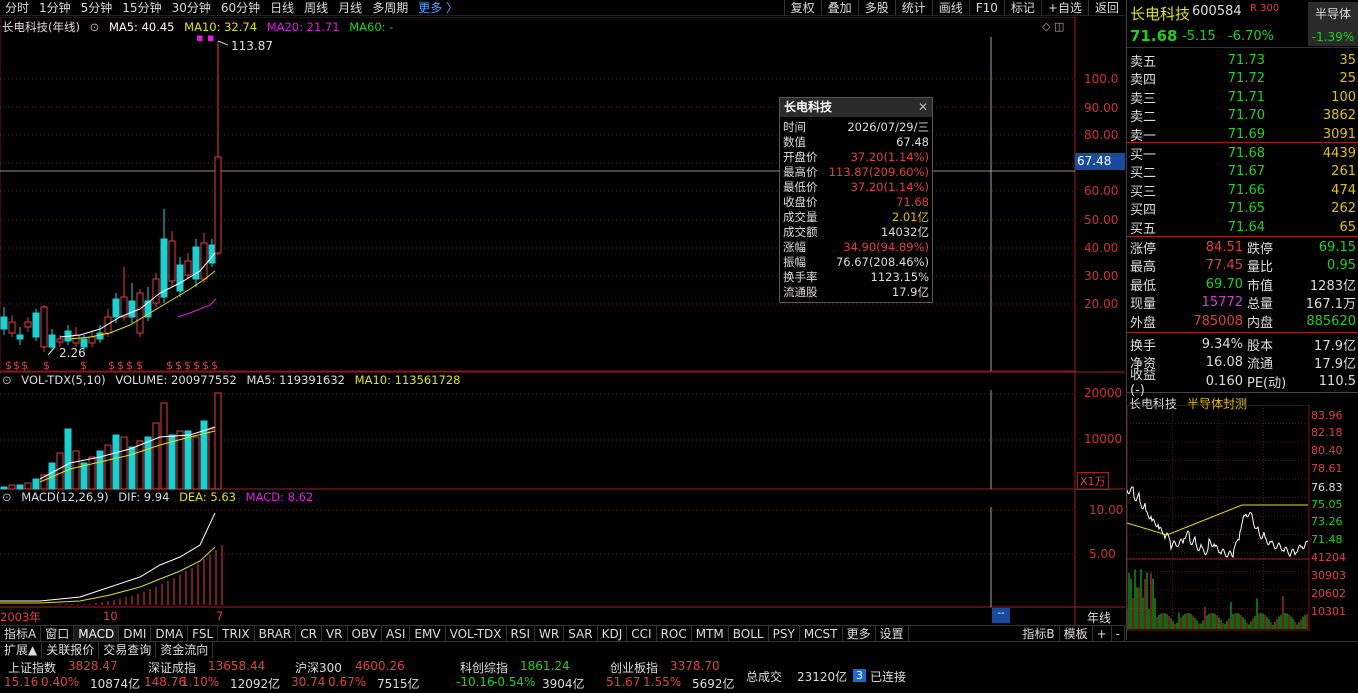  Describe the element at coordinates (856, 247) in the screenshot. I see `tooltip-row: 涨幅 34.90(94.89%)` at that location.